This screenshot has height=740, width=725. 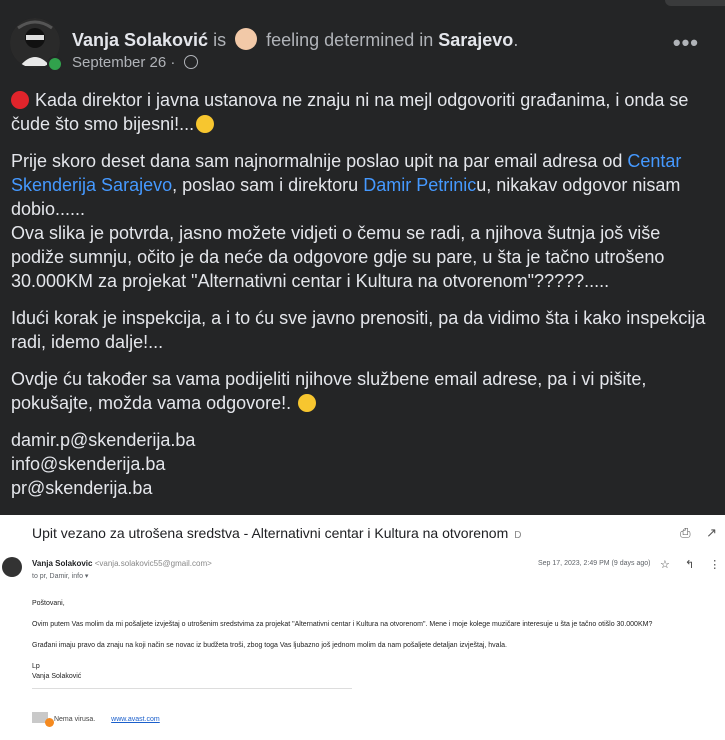 I want to click on star-icon: ☆, so click(x=665, y=565).